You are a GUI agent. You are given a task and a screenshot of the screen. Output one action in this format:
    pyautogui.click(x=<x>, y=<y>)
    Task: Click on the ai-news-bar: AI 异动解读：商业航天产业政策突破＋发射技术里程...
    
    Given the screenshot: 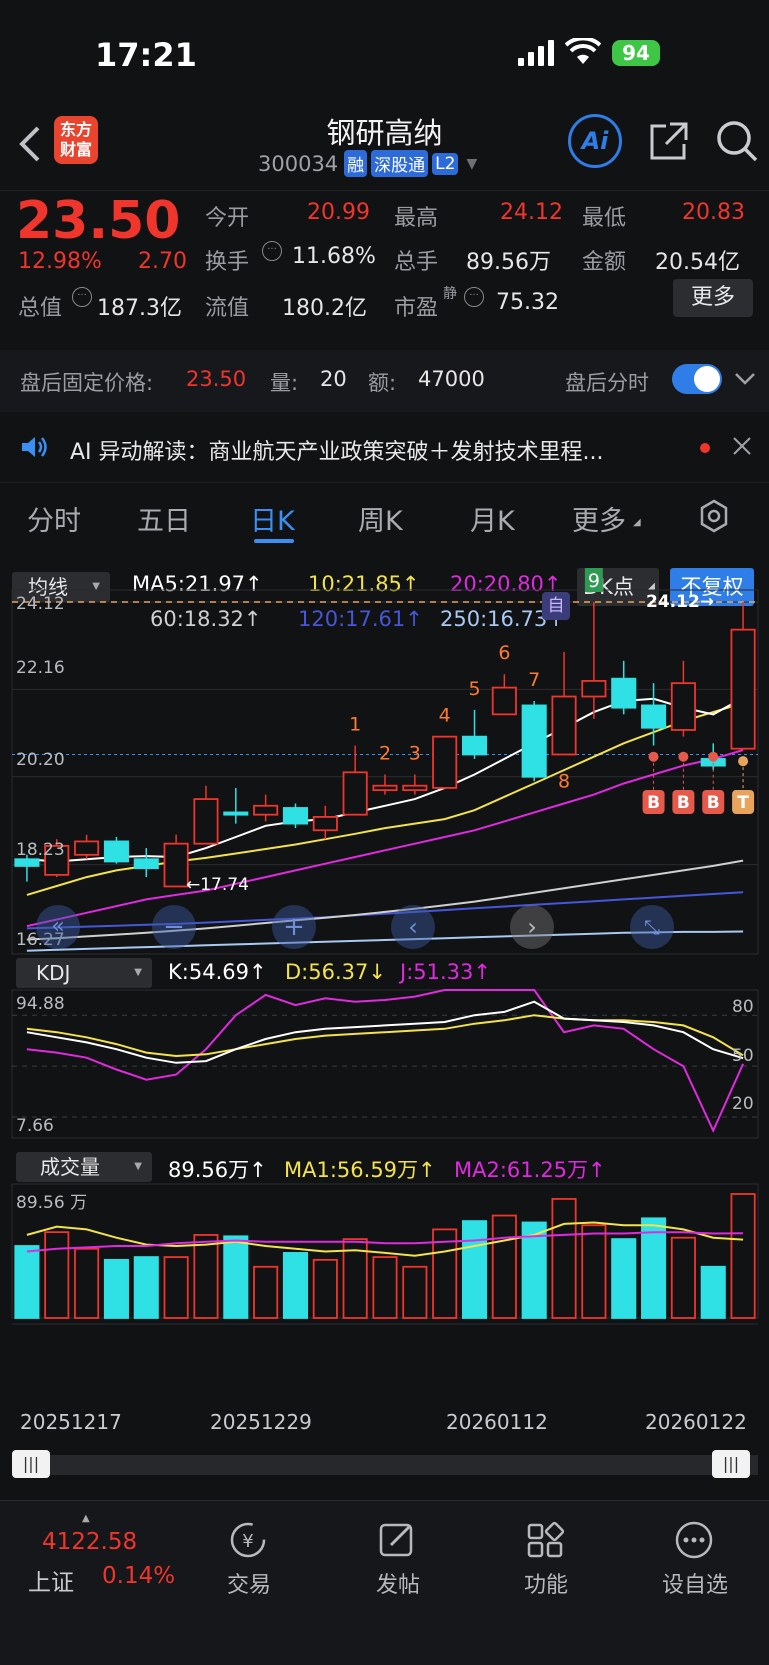 What is the action you would take?
    pyautogui.click(x=384, y=447)
    